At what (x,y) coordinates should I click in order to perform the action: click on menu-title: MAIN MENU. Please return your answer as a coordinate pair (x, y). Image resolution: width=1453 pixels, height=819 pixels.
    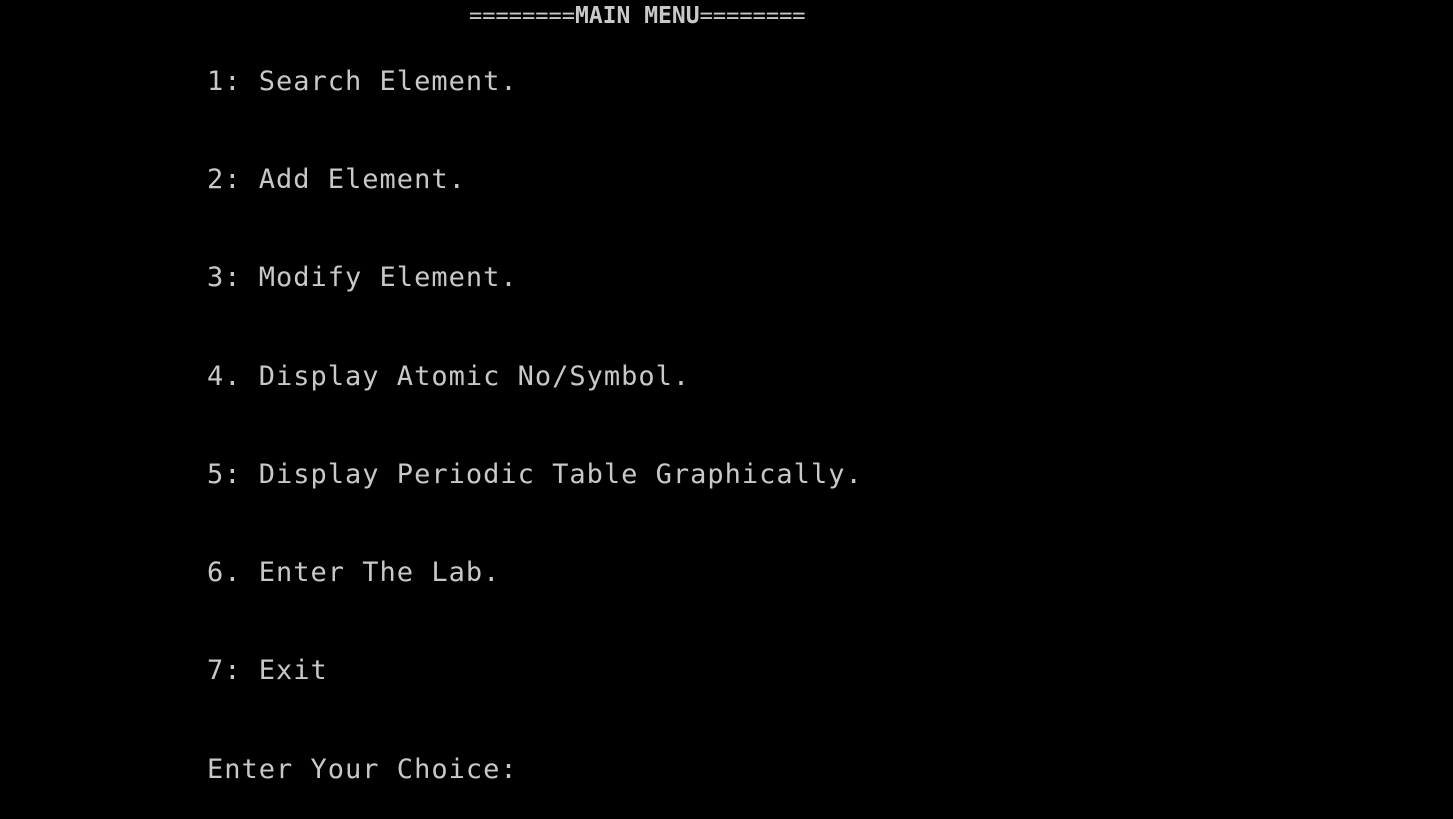
    Looking at the image, I should click on (637, 16).